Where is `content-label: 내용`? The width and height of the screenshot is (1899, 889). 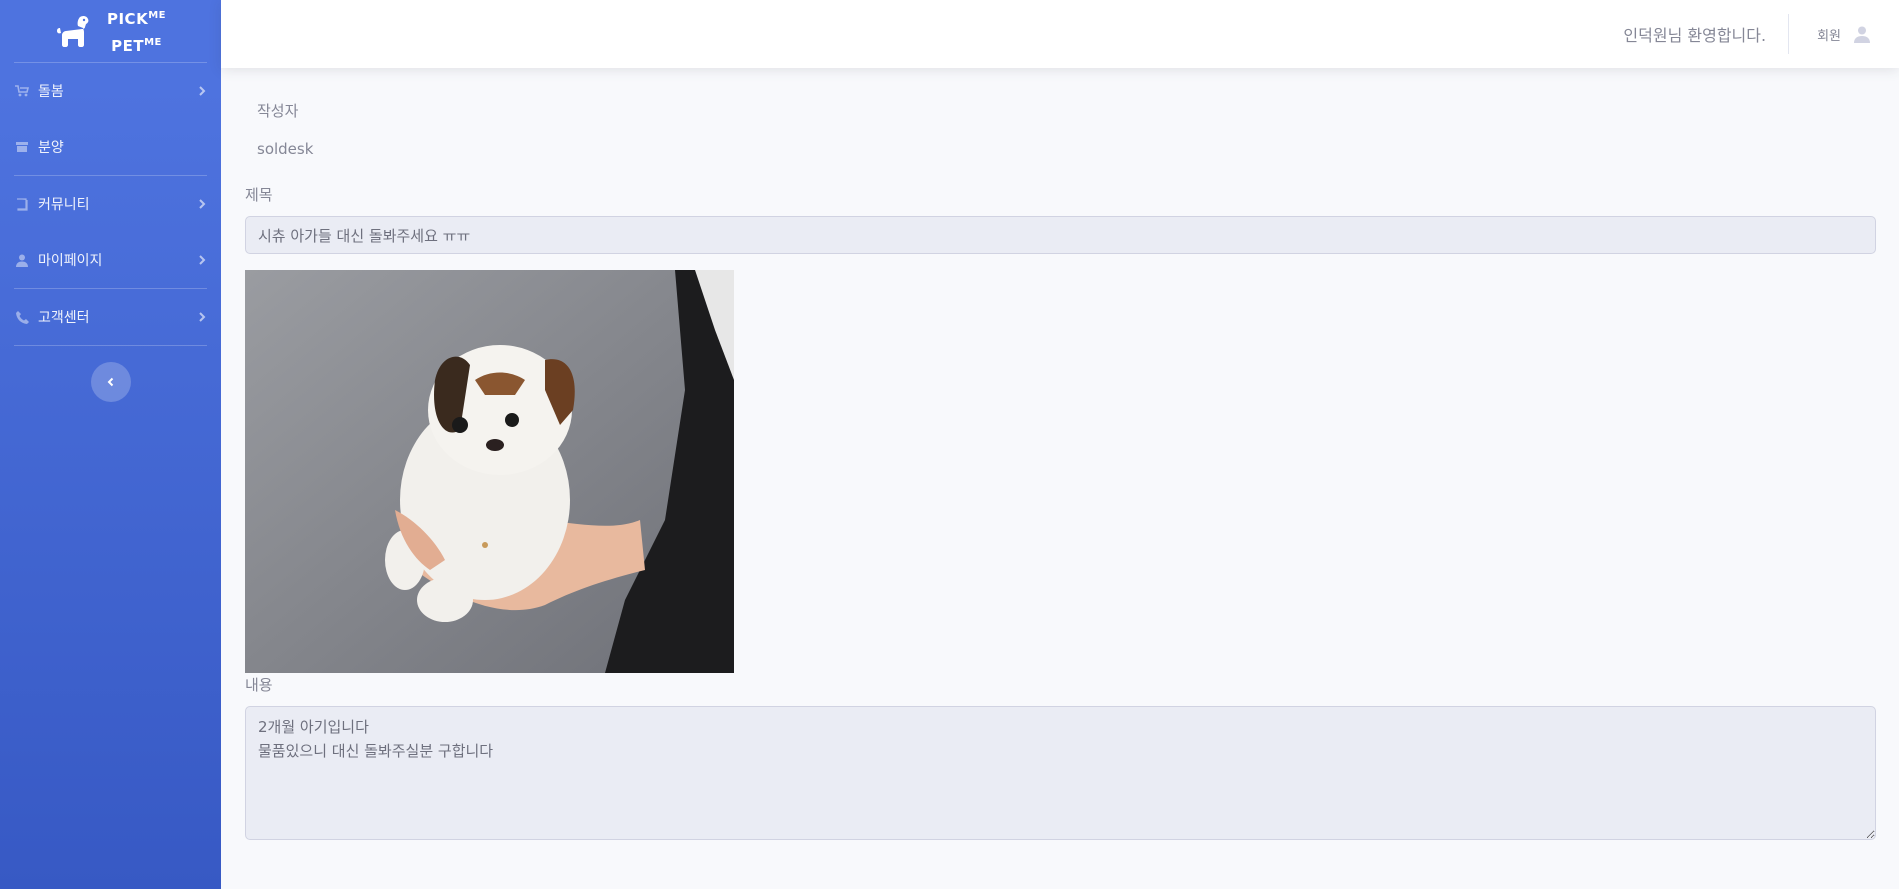
content-label: 내용 is located at coordinates (259, 685).